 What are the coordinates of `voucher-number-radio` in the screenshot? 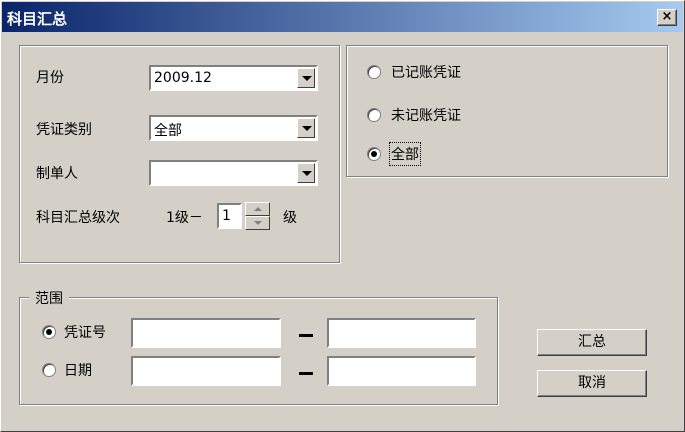 It's located at (49, 332).